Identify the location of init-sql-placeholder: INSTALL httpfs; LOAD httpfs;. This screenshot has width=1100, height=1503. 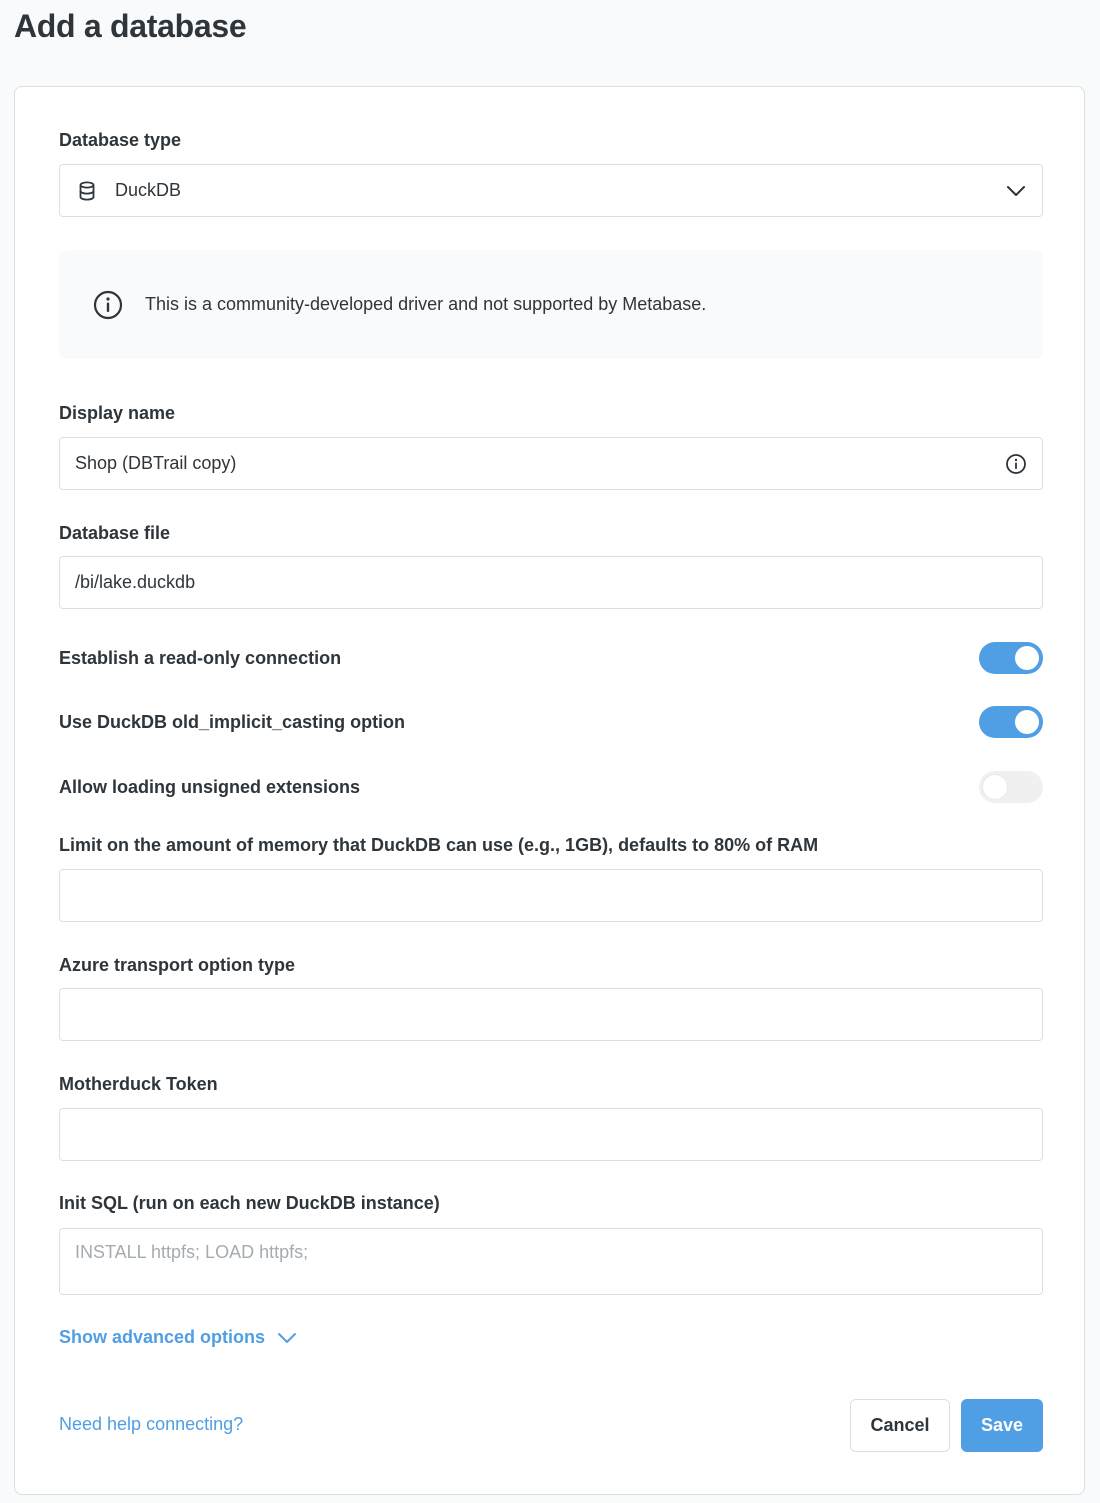
(192, 1252).